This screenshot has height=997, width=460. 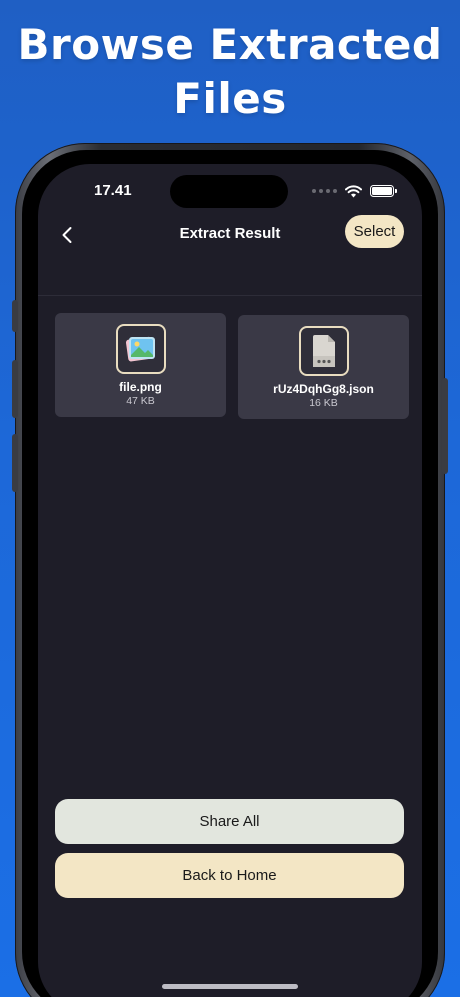 I want to click on navigation-bar: Extract Result Select, so click(x=230, y=236).